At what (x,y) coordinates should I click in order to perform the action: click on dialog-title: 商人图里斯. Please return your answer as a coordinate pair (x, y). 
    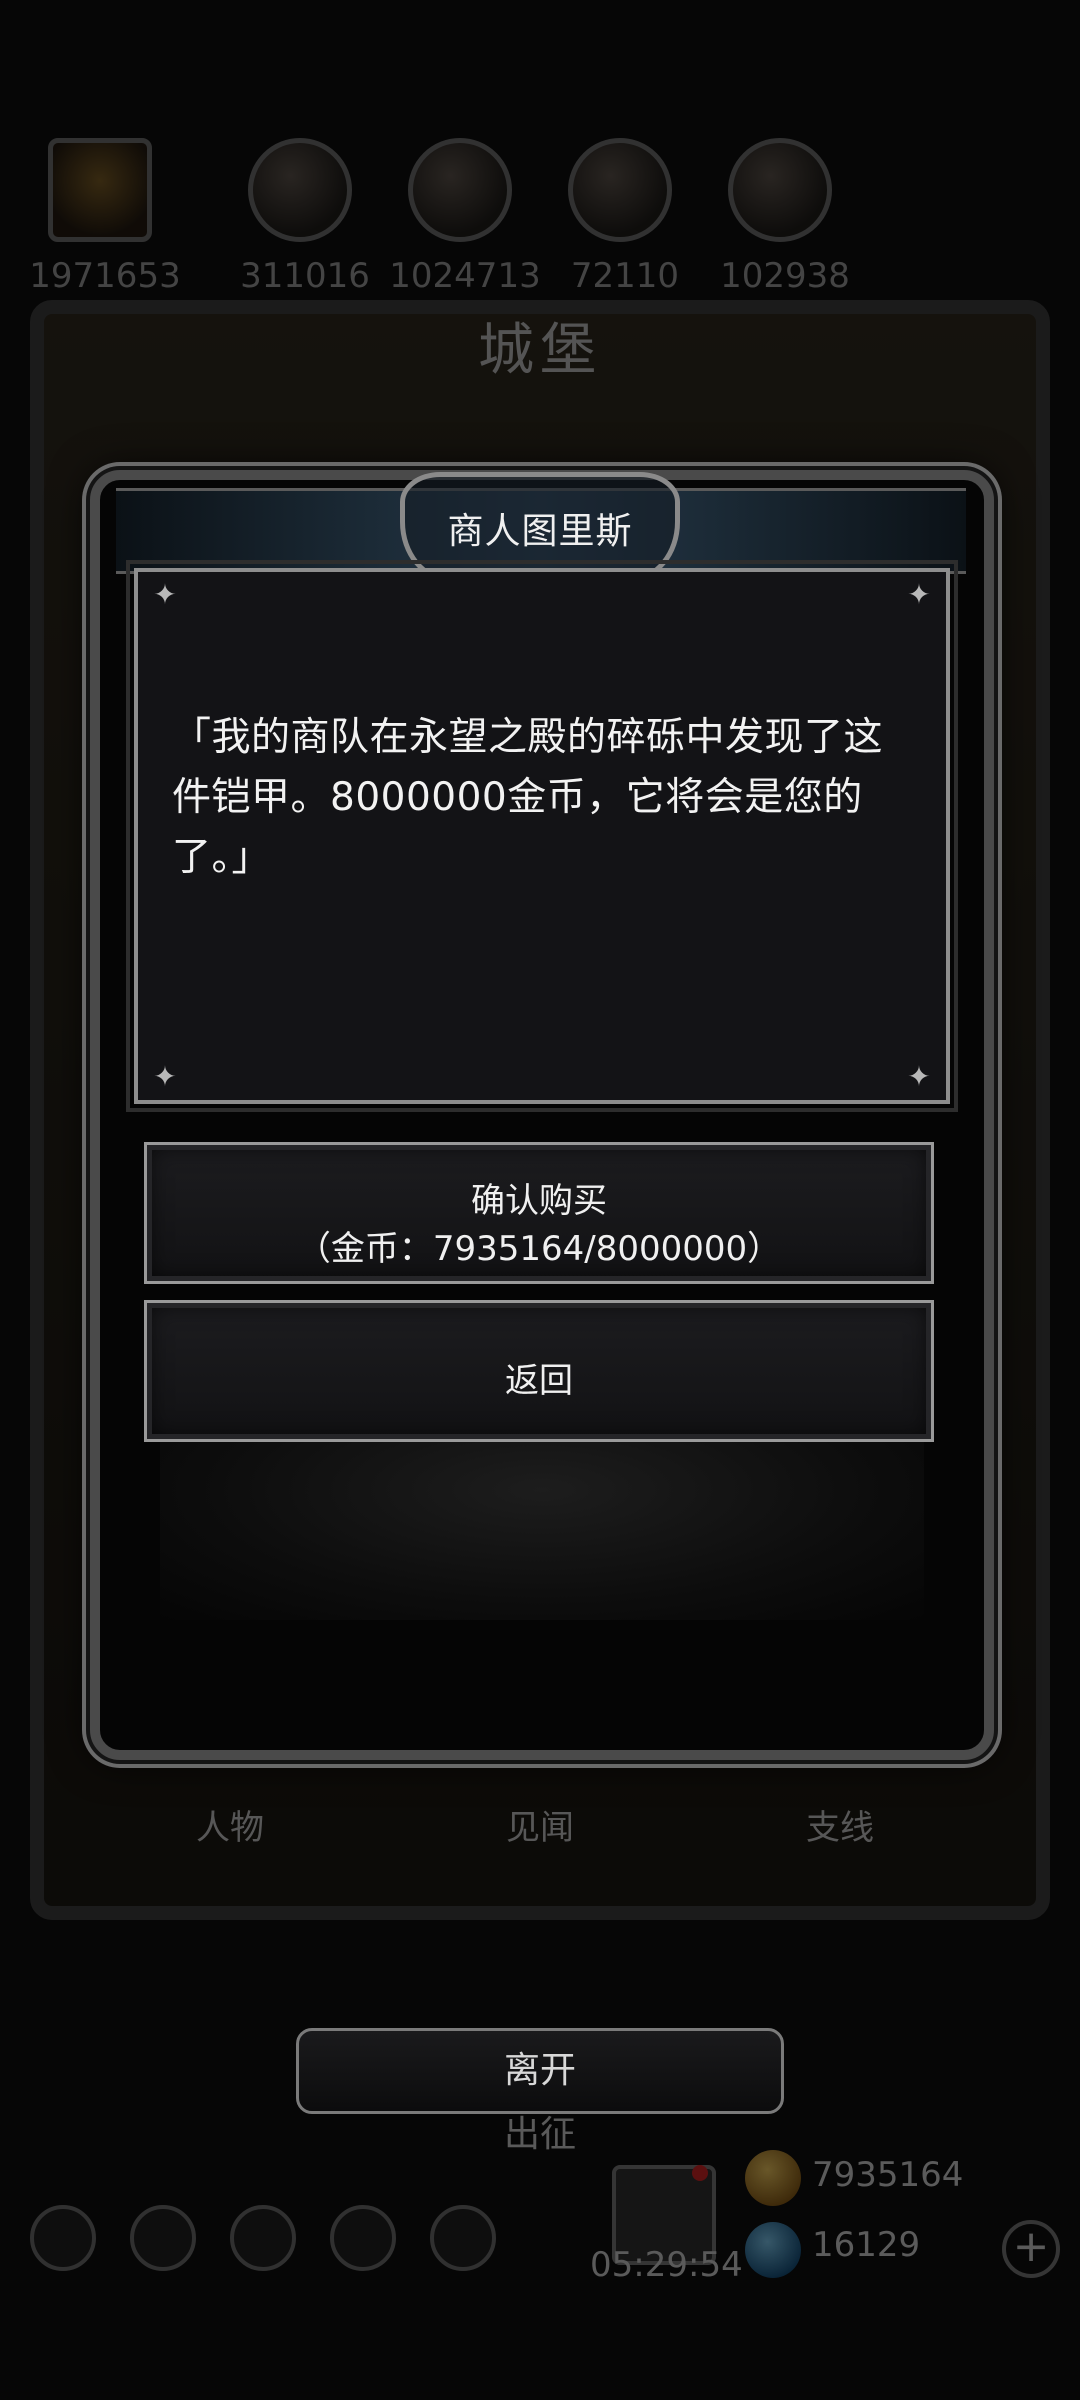
    Looking at the image, I should click on (540, 531).